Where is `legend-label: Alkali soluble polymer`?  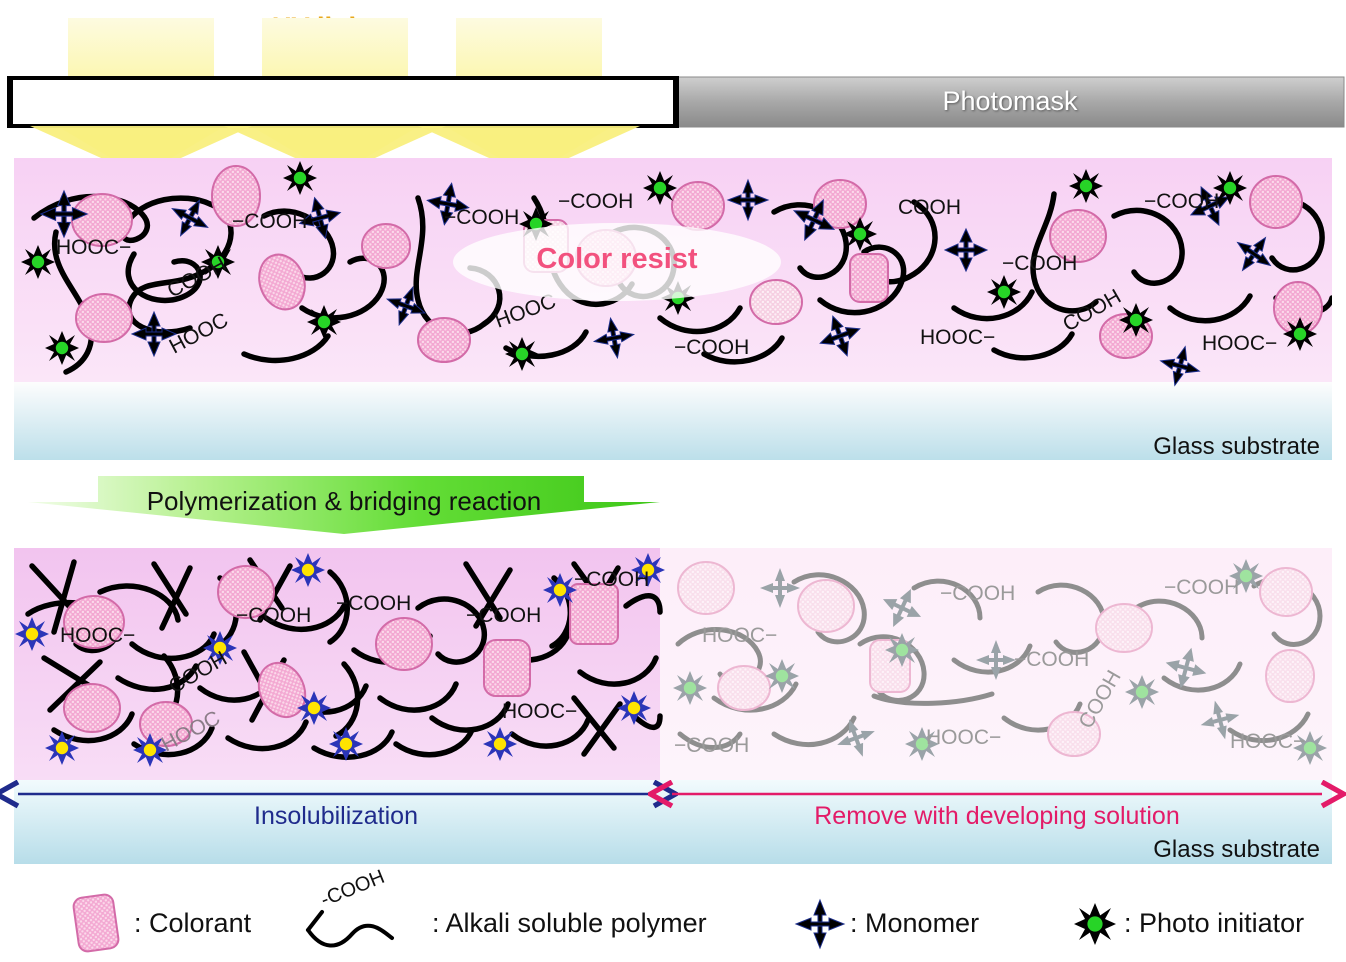
legend-label: Alkali soluble polymer is located at coordinates (576, 923).